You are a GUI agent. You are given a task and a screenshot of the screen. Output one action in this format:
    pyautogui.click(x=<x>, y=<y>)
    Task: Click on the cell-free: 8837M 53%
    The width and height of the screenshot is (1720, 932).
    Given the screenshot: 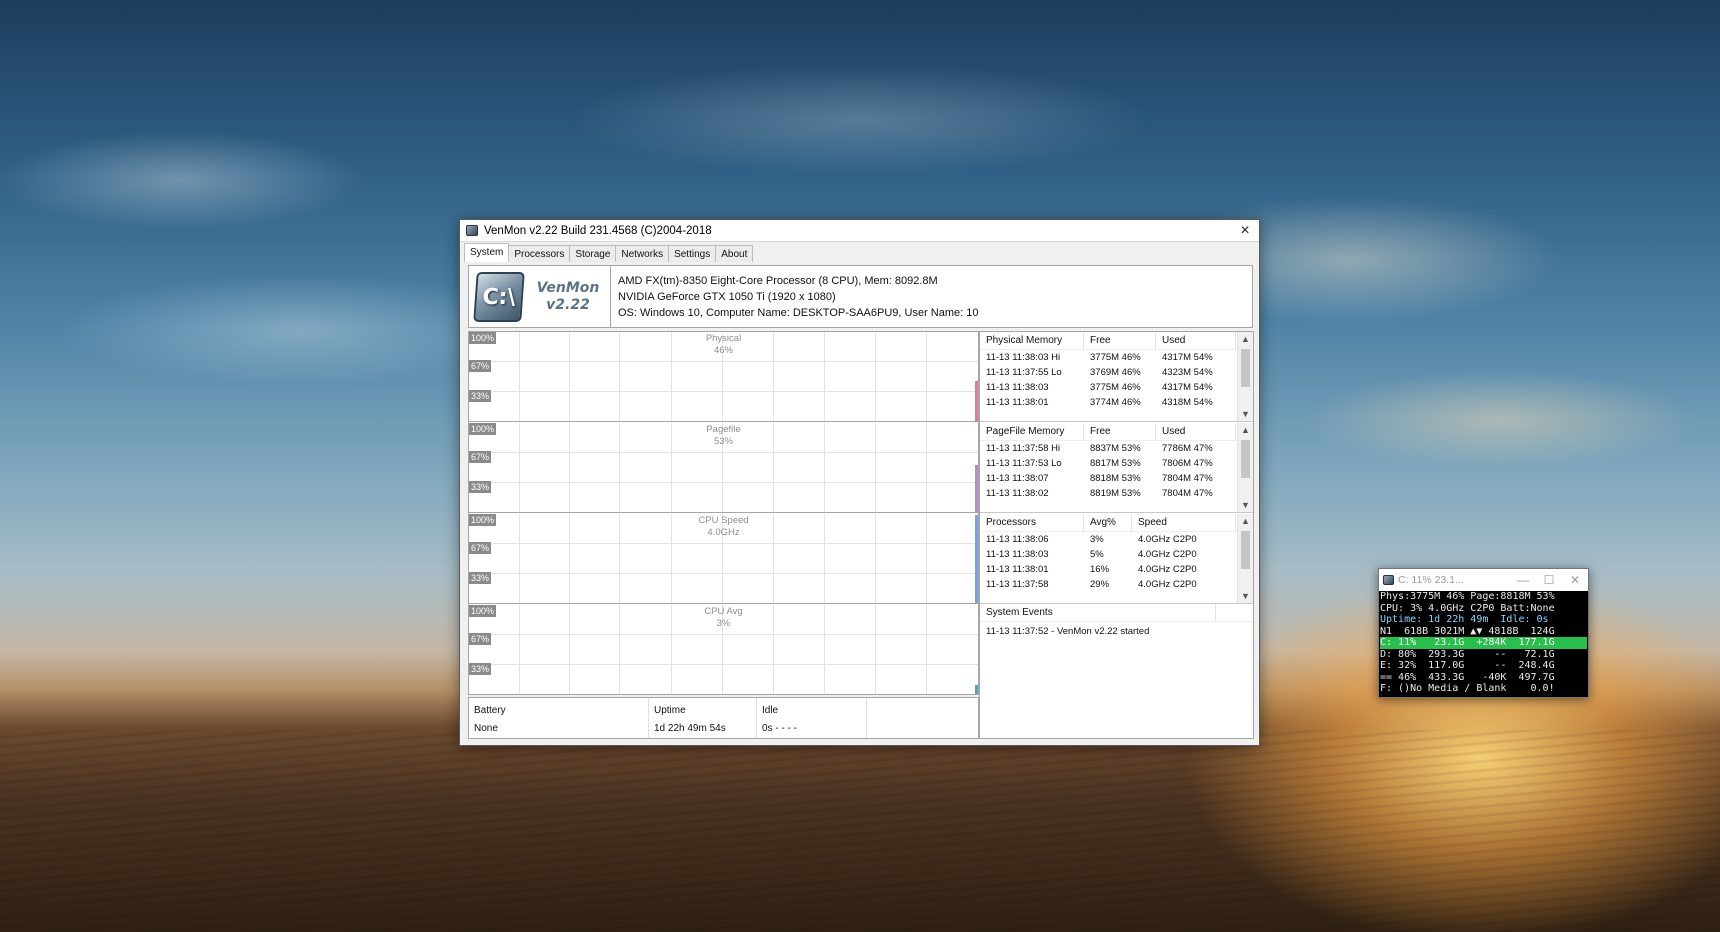 What is the action you would take?
    pyautogui.click(x=1115, y=448)
    